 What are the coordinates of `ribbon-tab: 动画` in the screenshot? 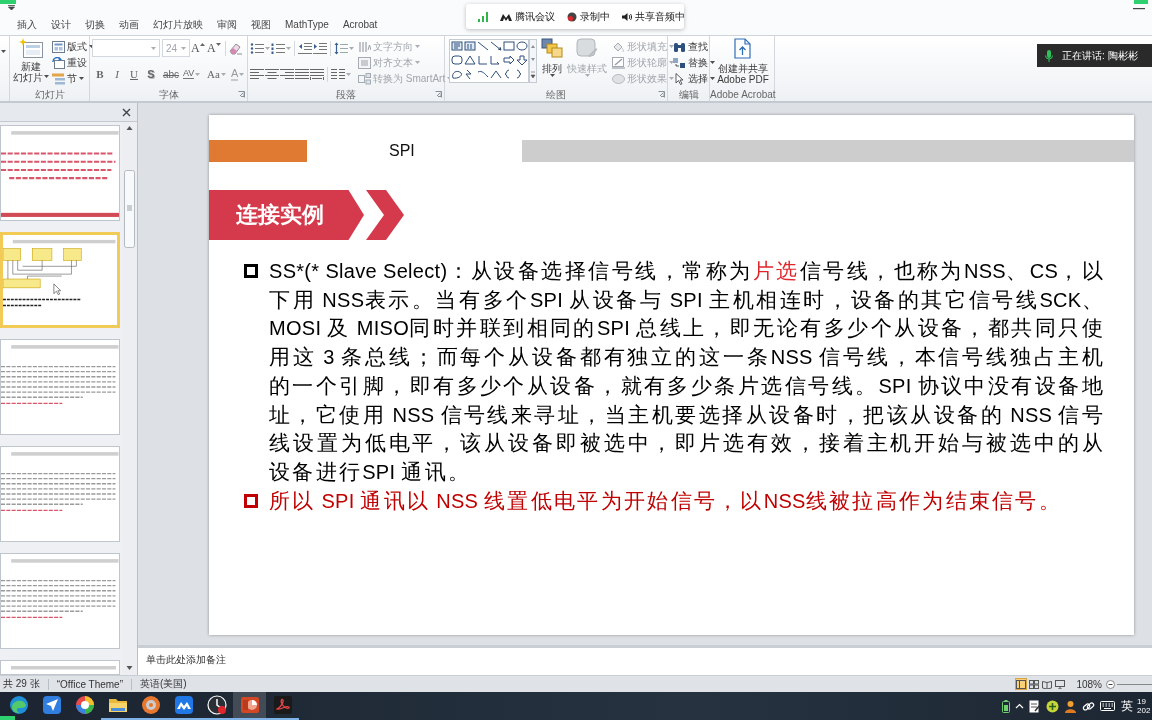 It's located at (129, 24).